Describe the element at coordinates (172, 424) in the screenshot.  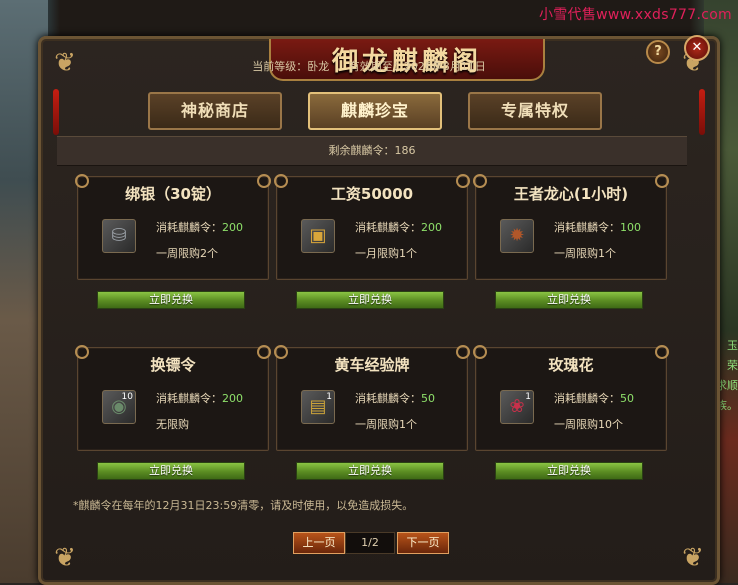
I see `purchase-limit: 无限购` at that location.